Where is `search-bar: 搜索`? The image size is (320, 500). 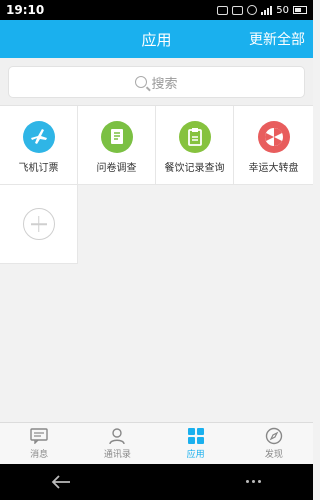
search-bar: 搜索 is located at coordinates (156, 82).